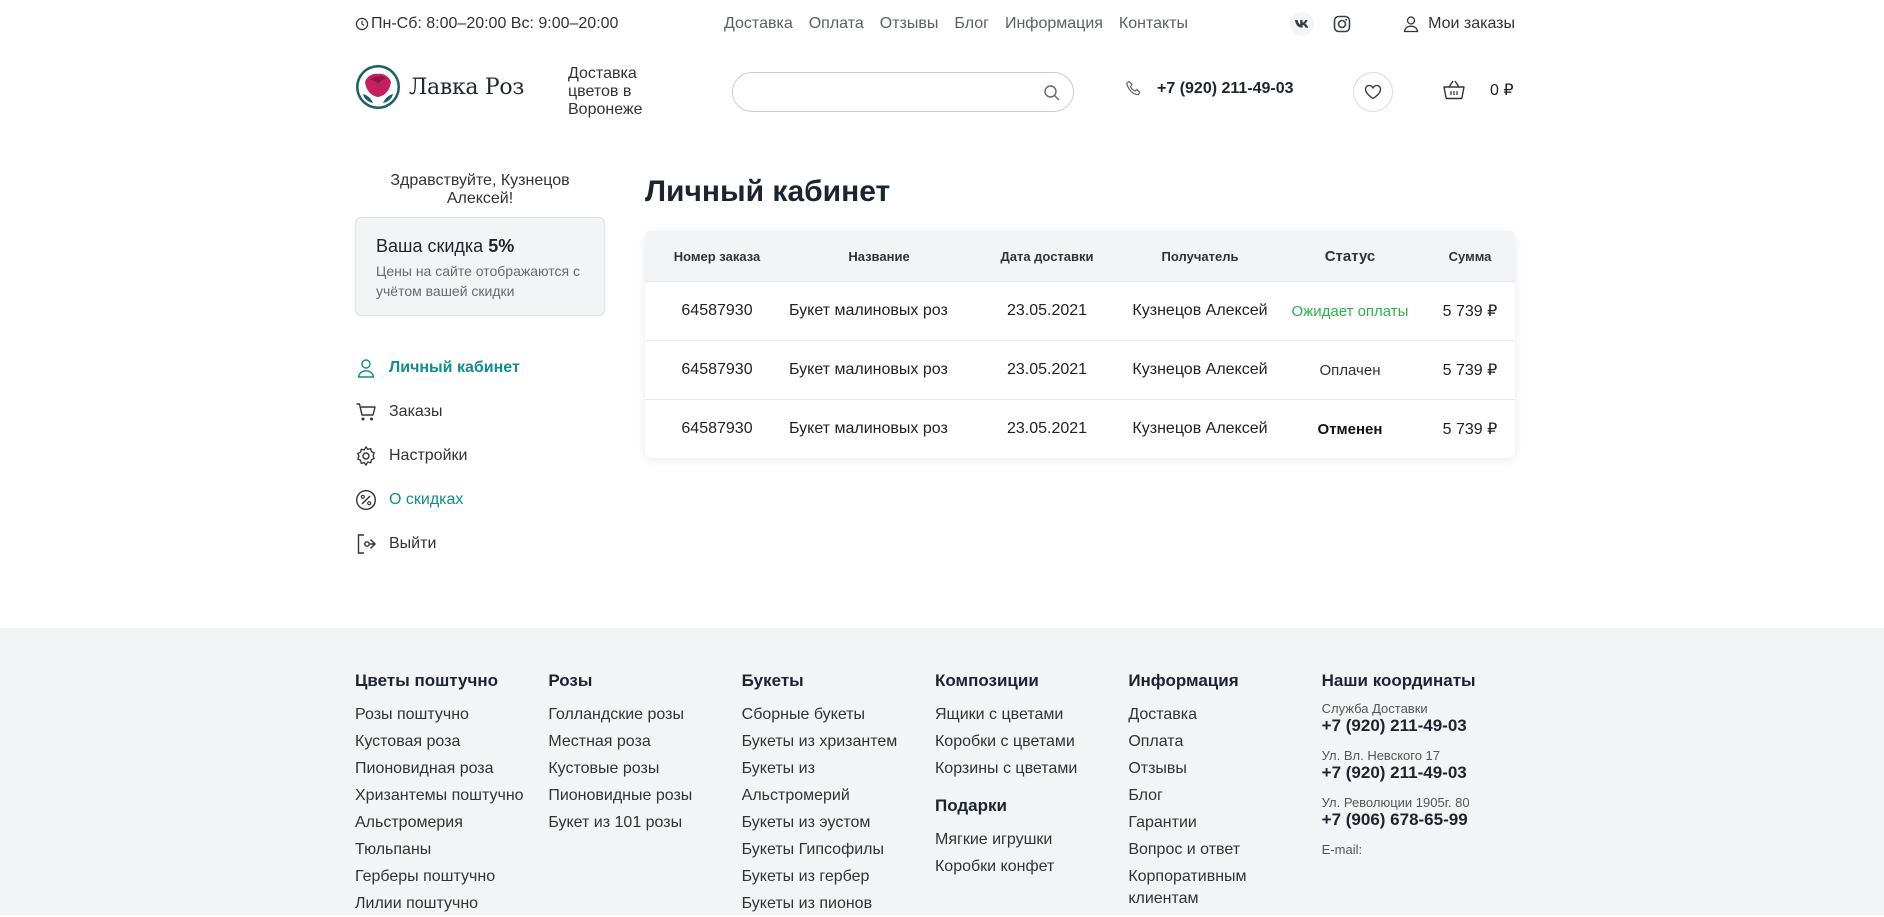 The image size is (1884, 917). What do you see at coordinates (838, 849) in the screenshot?
I see `footer-link: Букеты Гипсофилы` at bounding box center [838, 849].